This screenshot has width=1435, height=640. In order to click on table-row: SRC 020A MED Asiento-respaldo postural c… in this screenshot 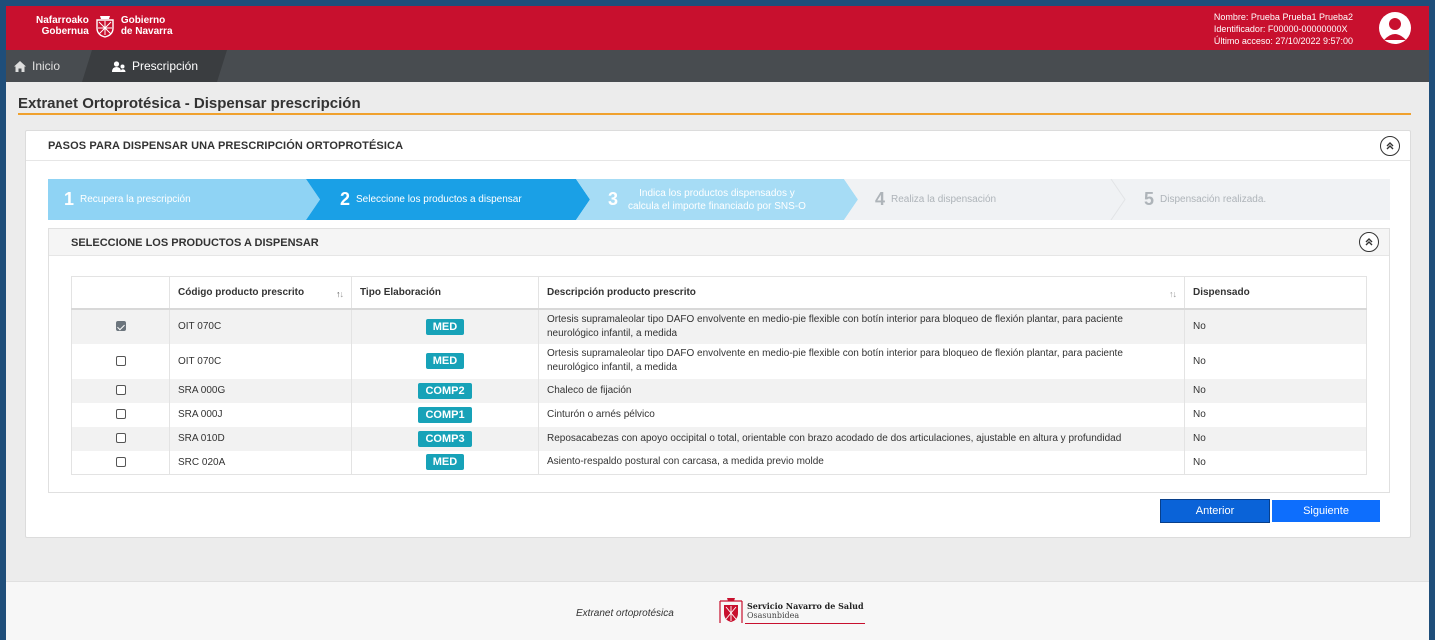, I will do `click(719, 462)`.